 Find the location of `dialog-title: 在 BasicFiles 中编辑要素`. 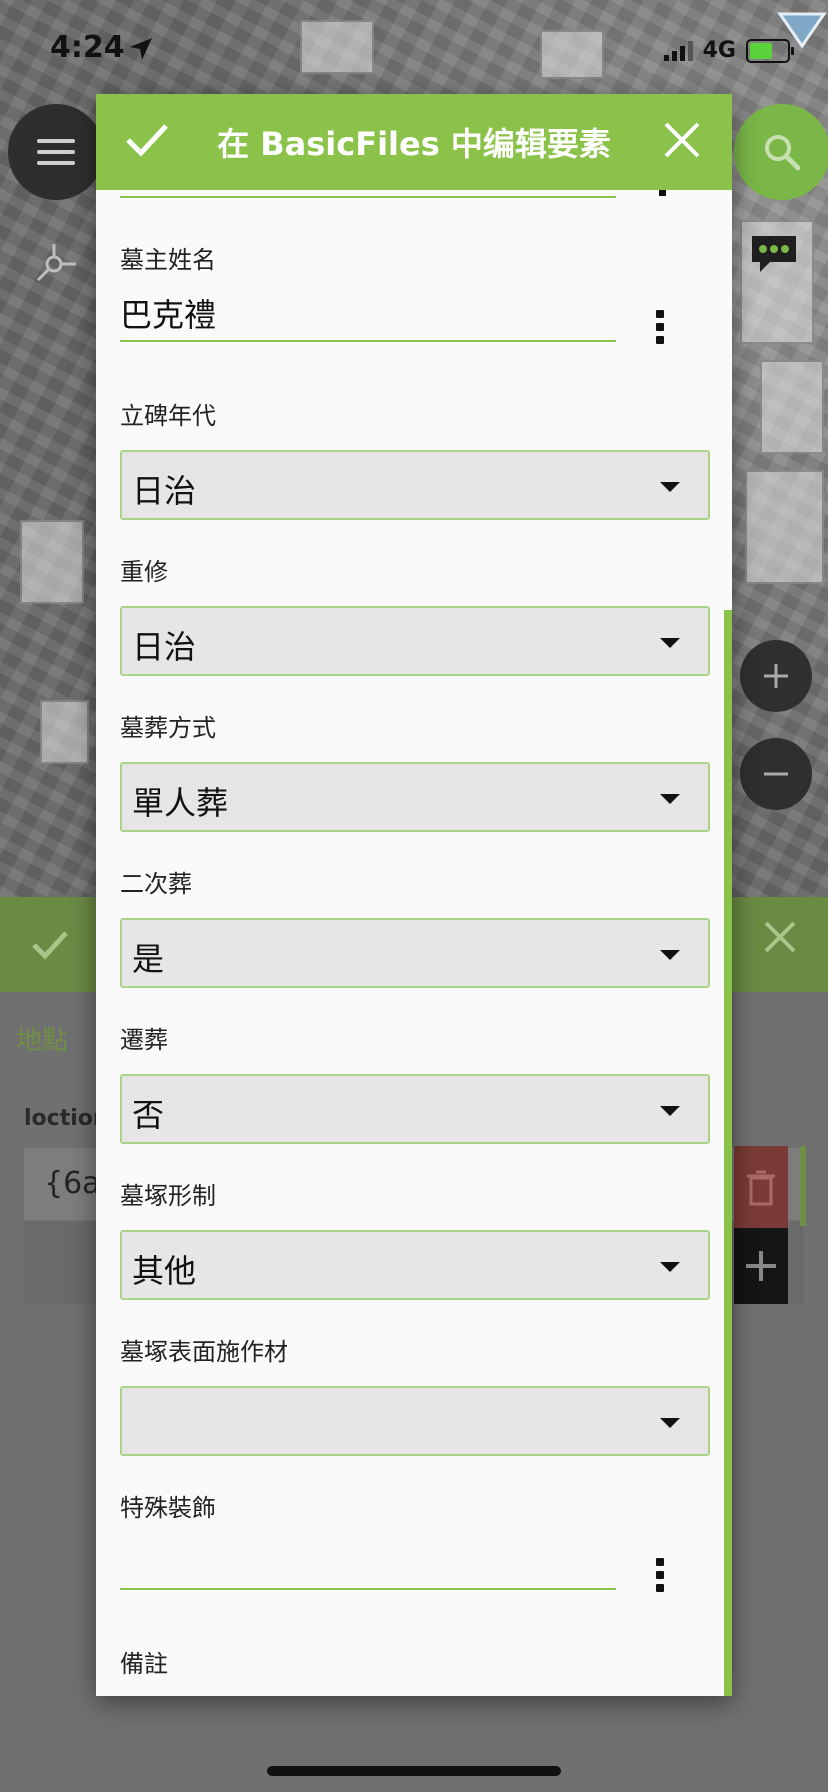

dialog-title: 在 BasicFiles 中编辑要素 is located at coordinates (414, 144).